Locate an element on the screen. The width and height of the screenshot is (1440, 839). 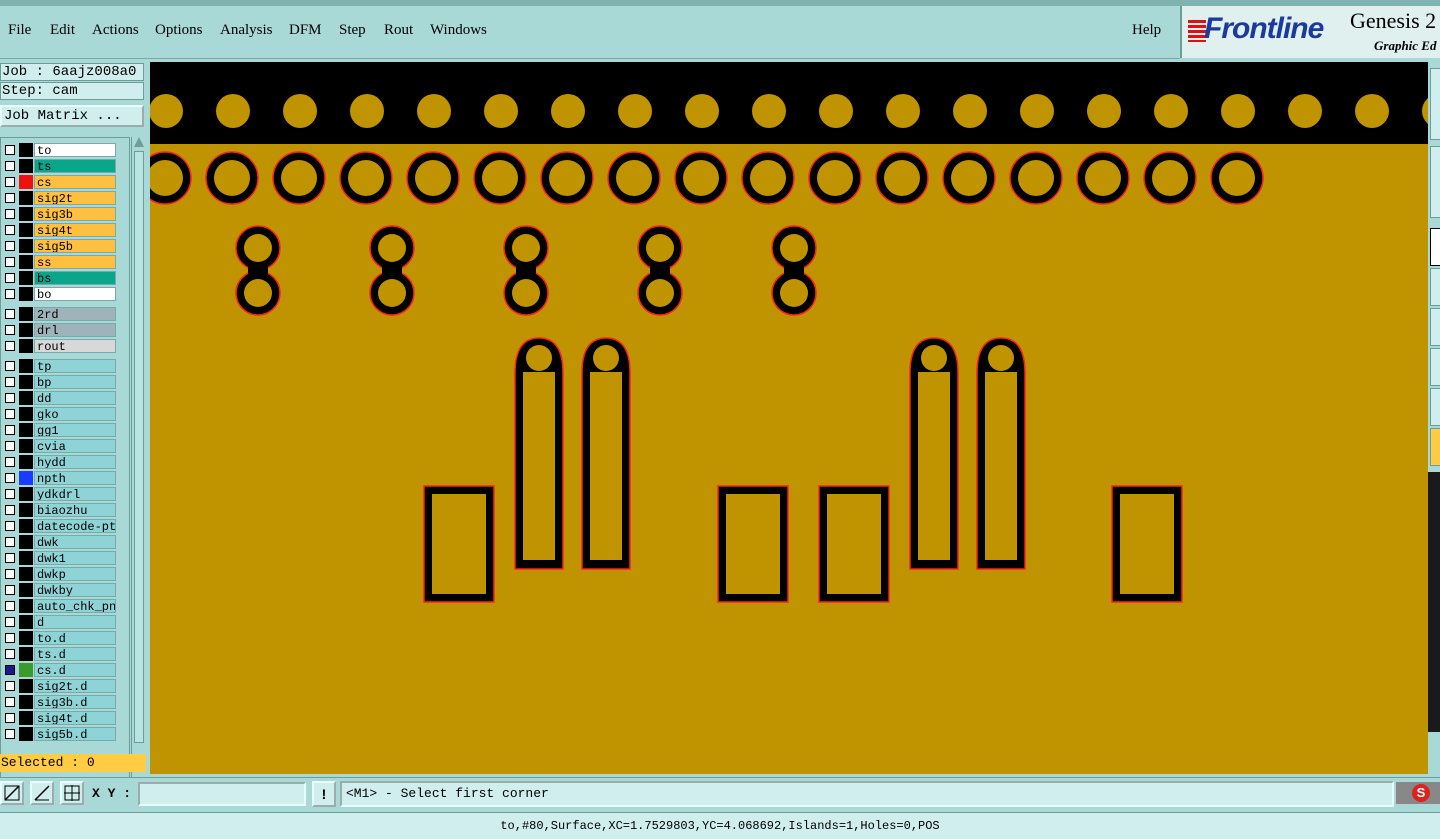
layer-row: dwkp is located at coordinates (65, 574).